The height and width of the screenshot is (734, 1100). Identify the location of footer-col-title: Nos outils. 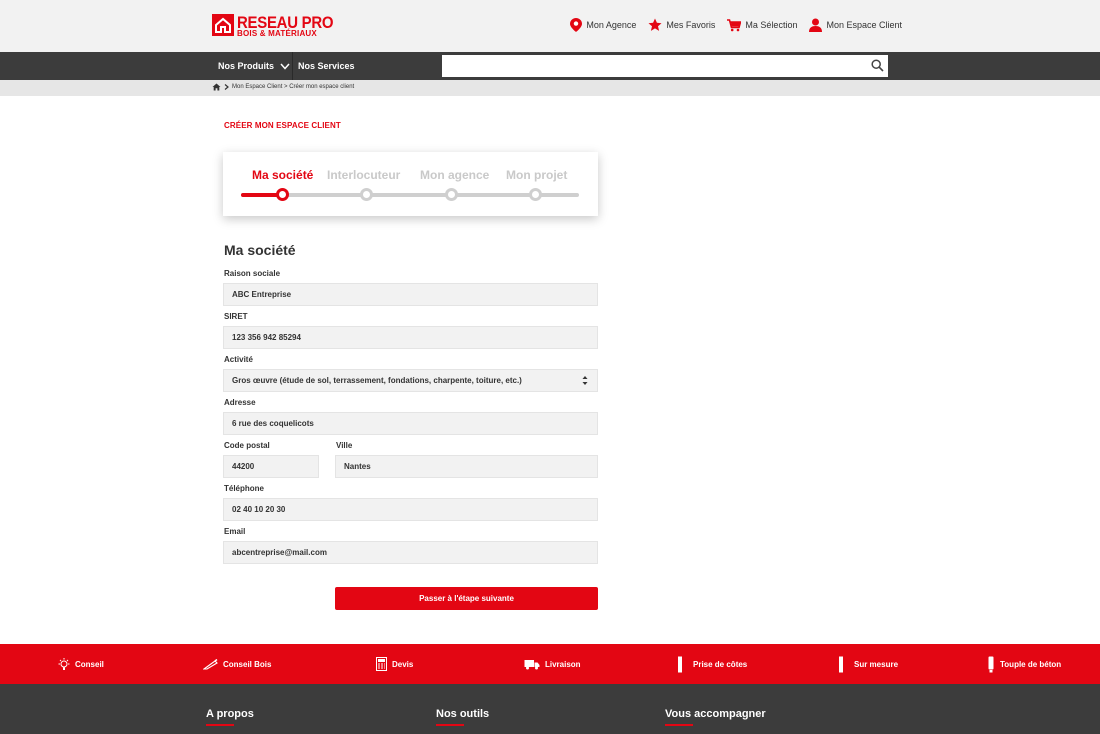
(463, 714).